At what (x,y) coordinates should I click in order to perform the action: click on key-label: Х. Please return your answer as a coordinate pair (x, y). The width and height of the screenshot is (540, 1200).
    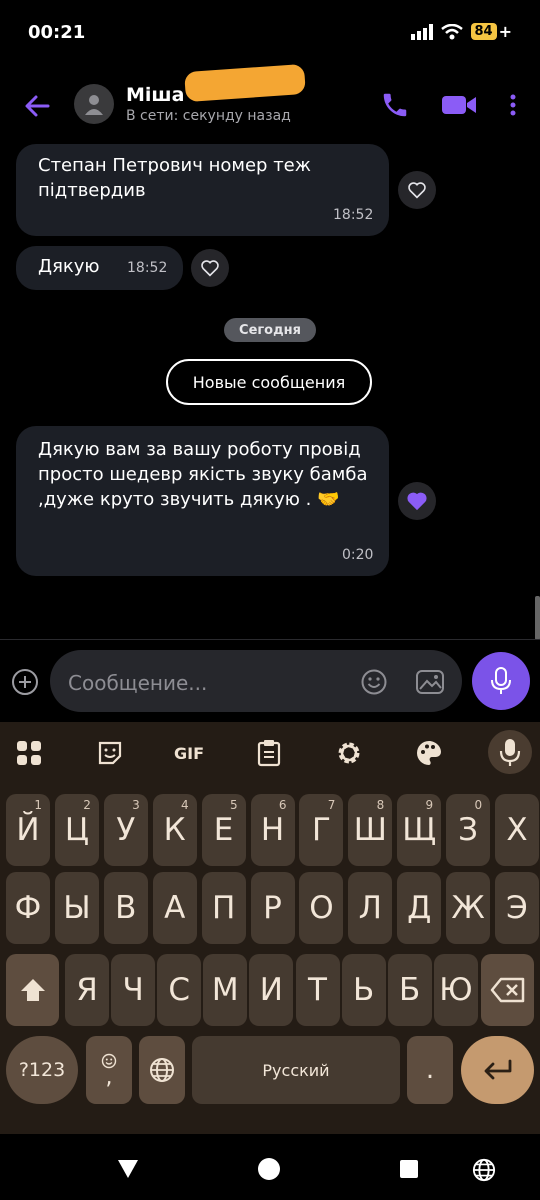
    Looking at the image, I should click on (517, 830).